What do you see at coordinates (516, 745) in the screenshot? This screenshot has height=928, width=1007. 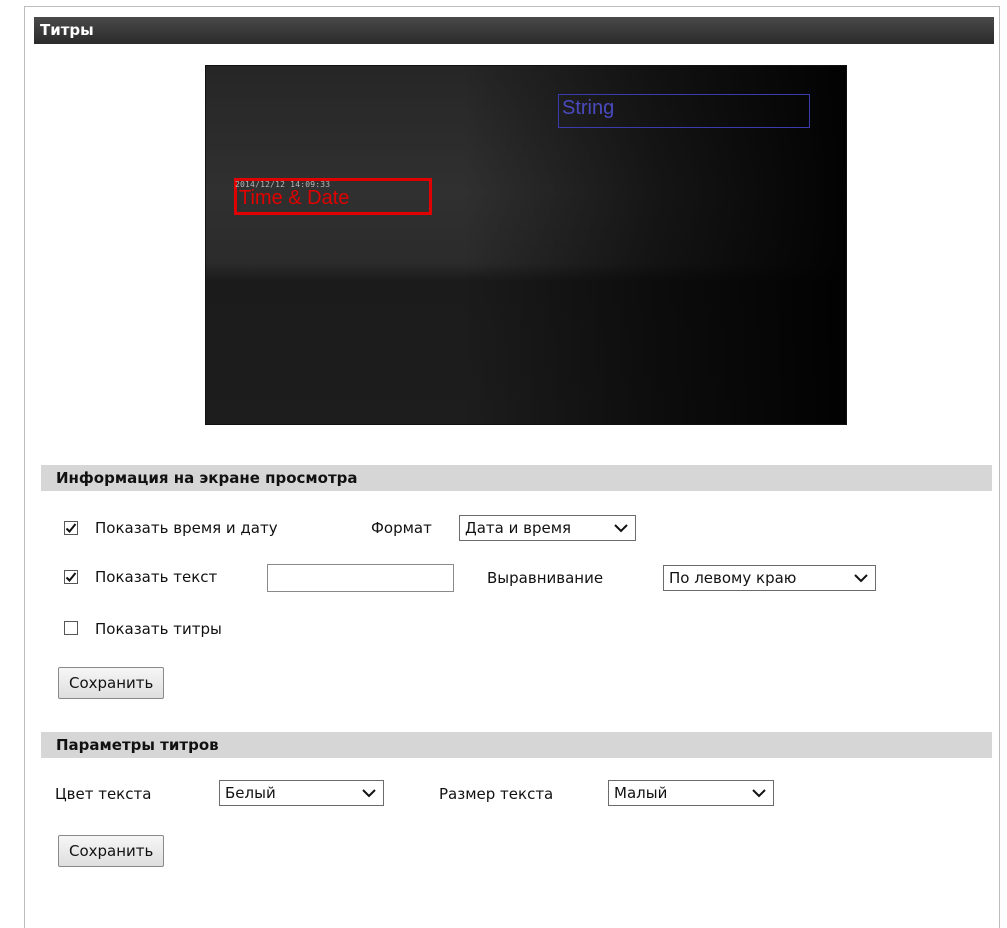 I see `title-params-section-header: Параметры титров` at bounding box center [516, 745].